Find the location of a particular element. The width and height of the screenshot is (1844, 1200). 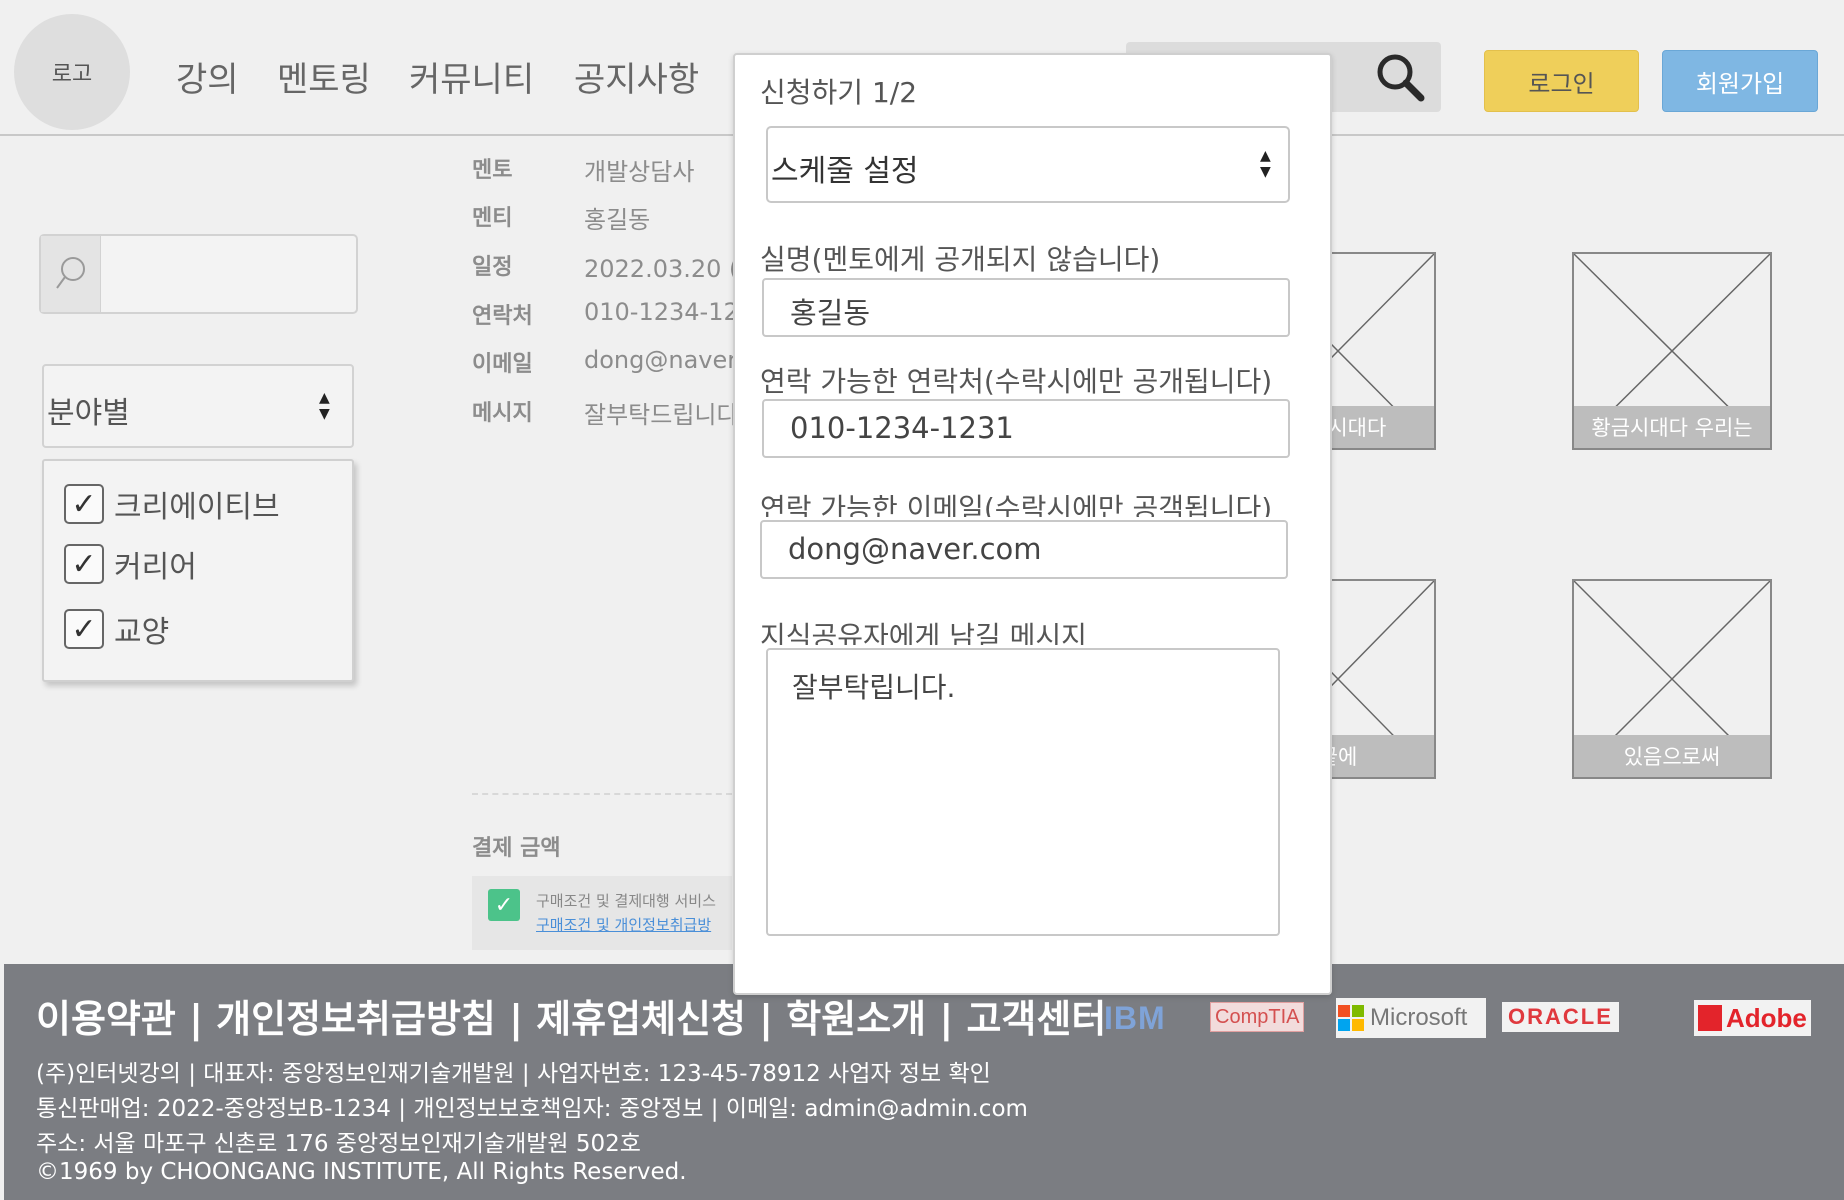

site-logo: 로고 is located at coordinates (72, 72).